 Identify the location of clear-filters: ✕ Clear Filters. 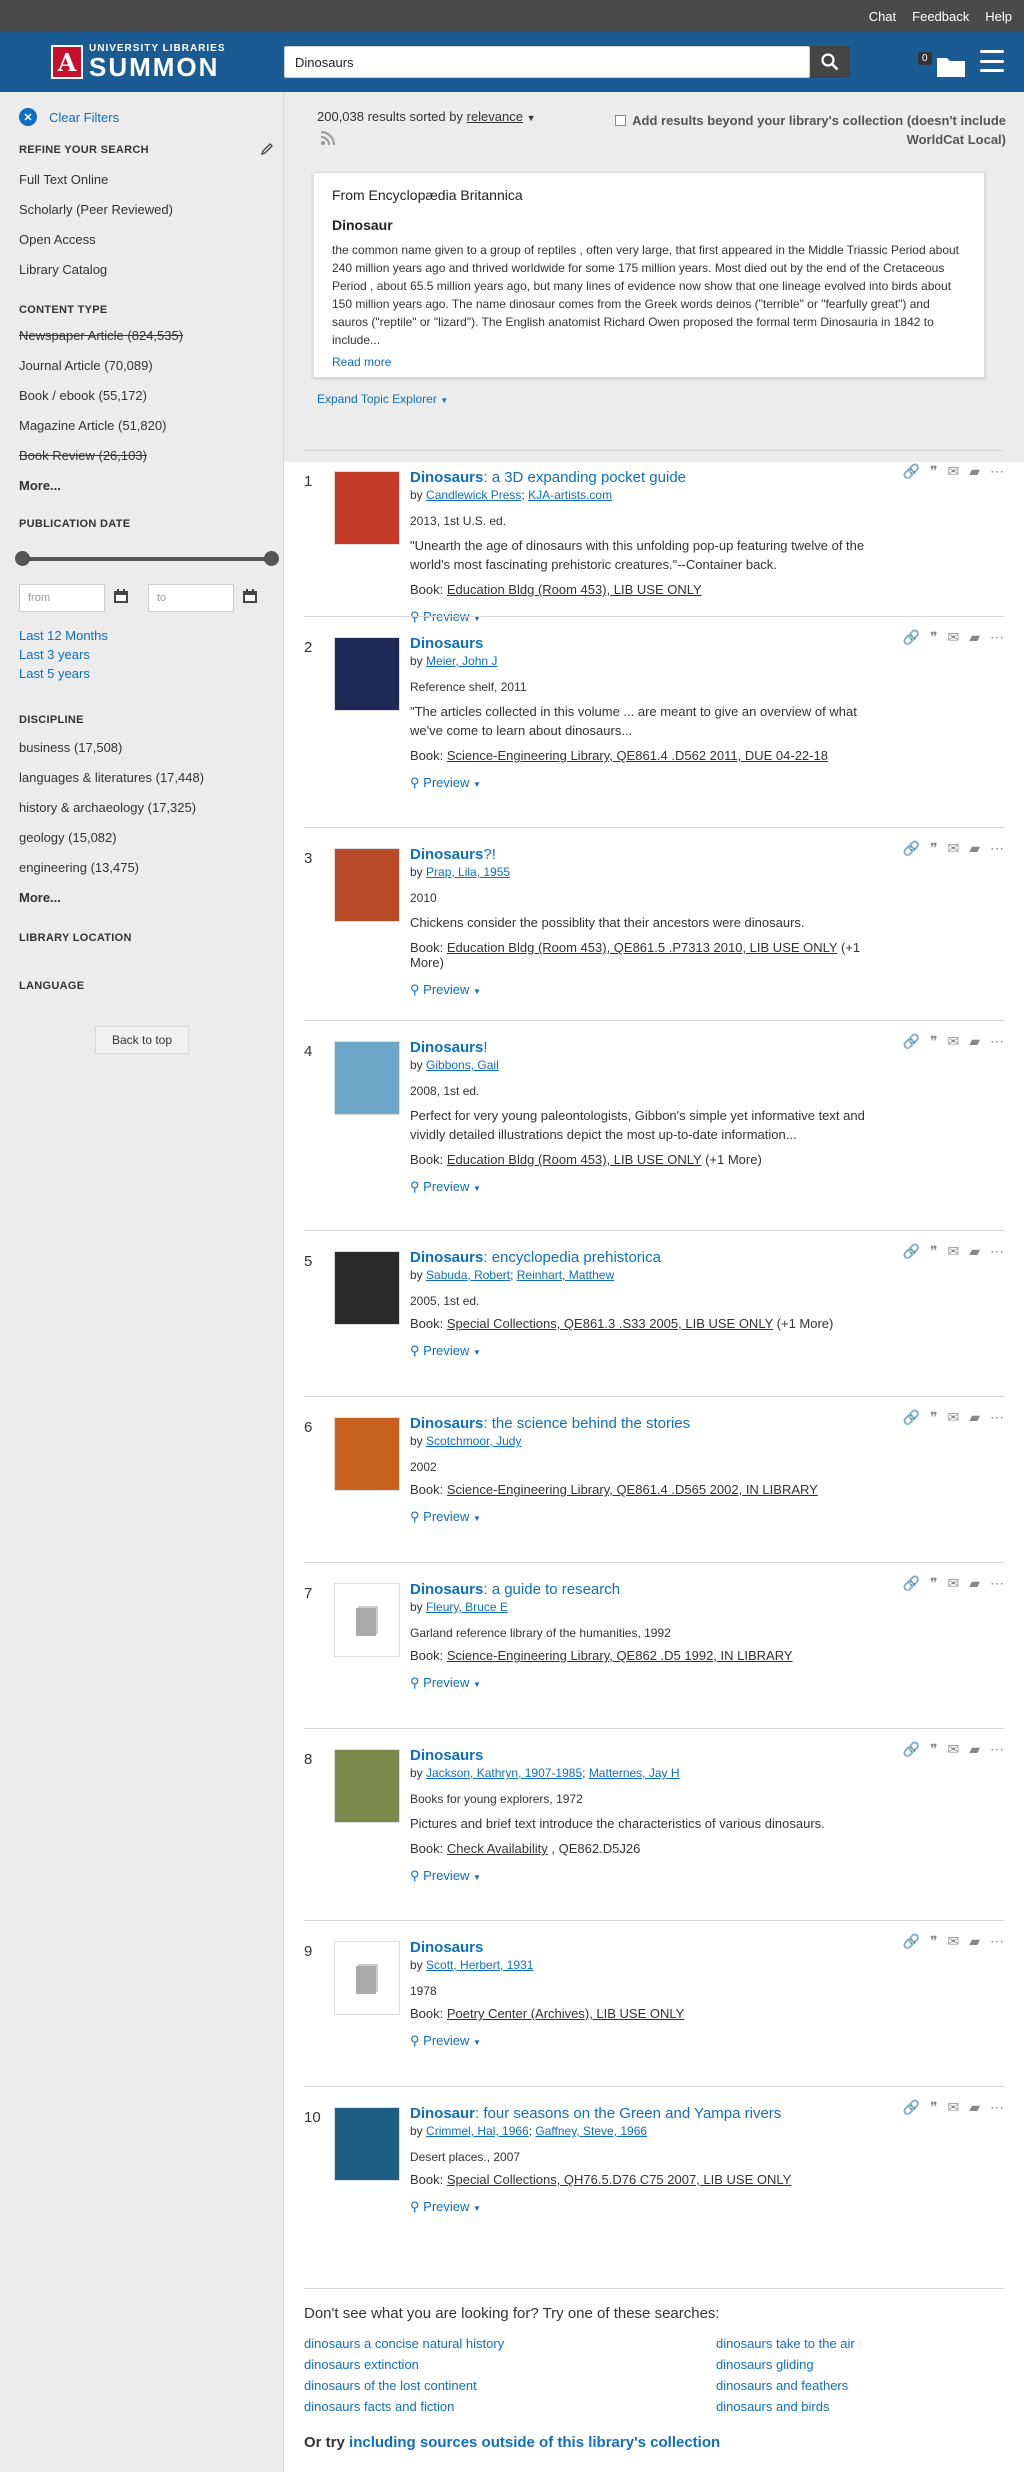
(69, 117).